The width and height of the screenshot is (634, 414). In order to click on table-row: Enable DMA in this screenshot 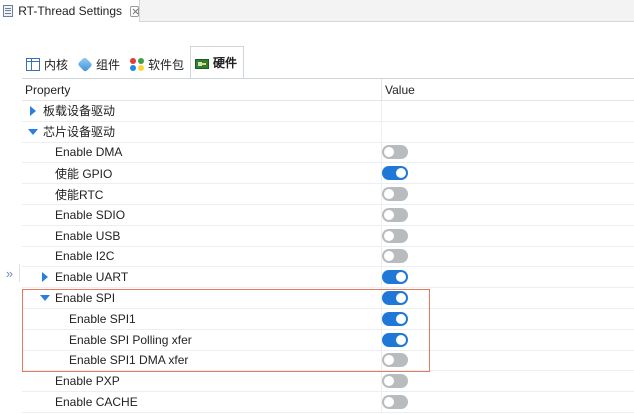, I will do `click(328, 153)`.